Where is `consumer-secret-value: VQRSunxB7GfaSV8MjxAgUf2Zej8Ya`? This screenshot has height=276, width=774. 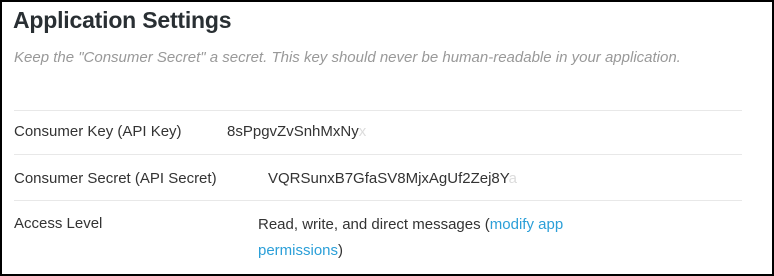 consumer-secret-value: VQRSunxB7GfaSV8MjxAgUf2Zej8Ya is located at coordinates (392, 179).